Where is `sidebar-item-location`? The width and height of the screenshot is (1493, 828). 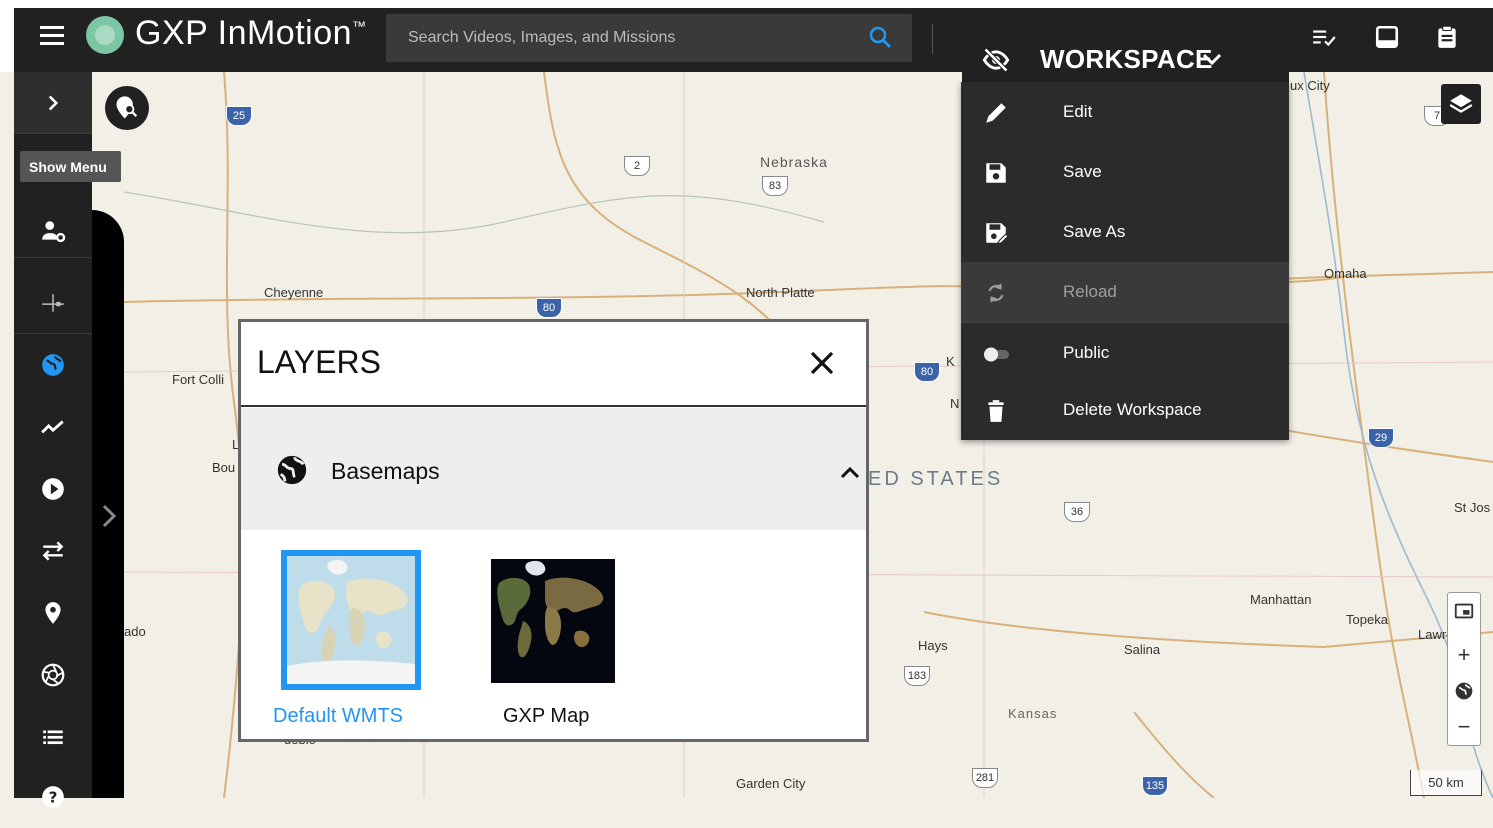
sidebar-item-location is located at coordinates (53, 613).